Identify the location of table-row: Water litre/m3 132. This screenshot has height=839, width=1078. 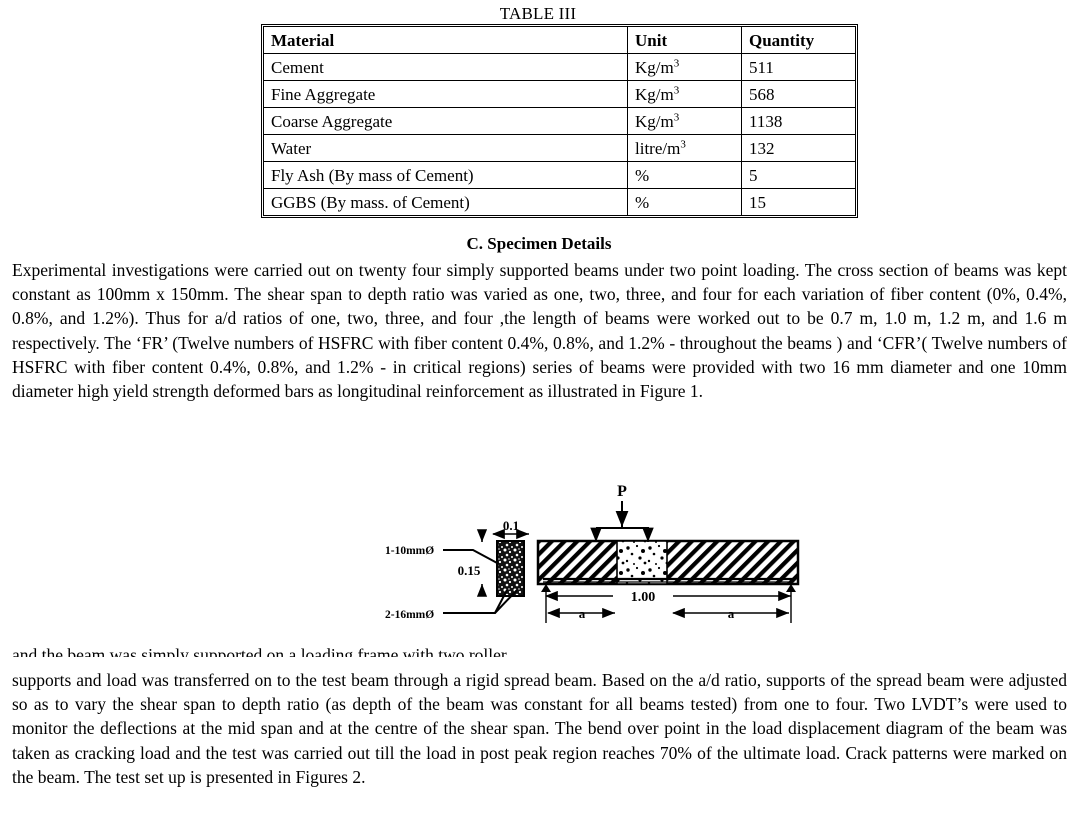
(559, 148).